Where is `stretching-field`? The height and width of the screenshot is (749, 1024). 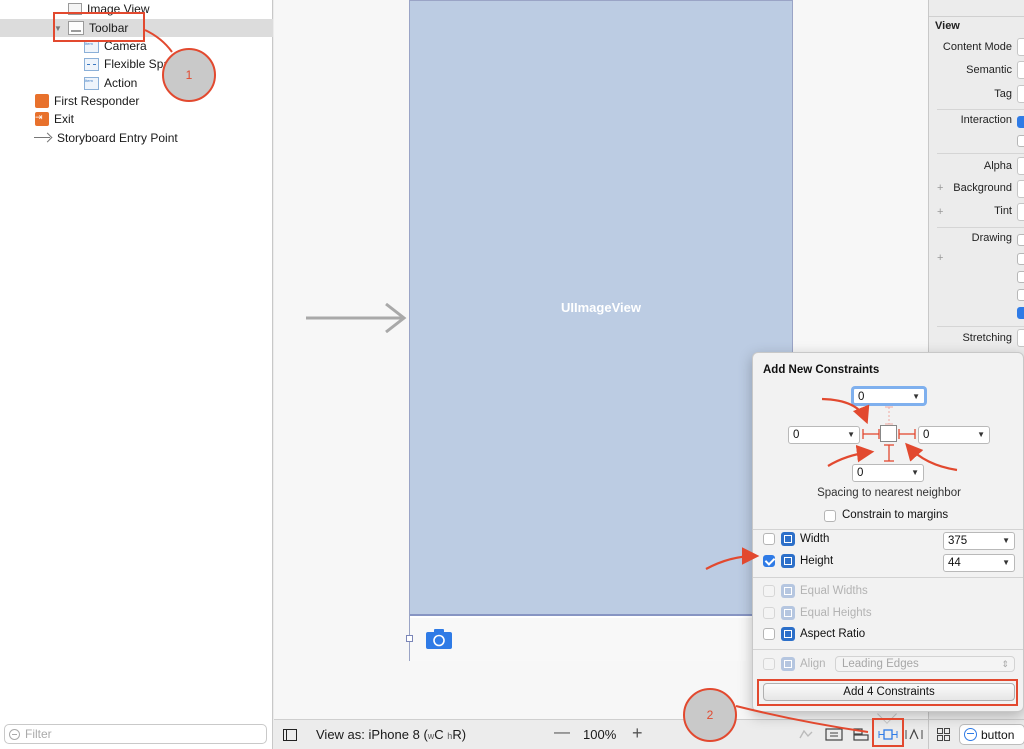
stretching-field is located at coordinates (1020, 338).